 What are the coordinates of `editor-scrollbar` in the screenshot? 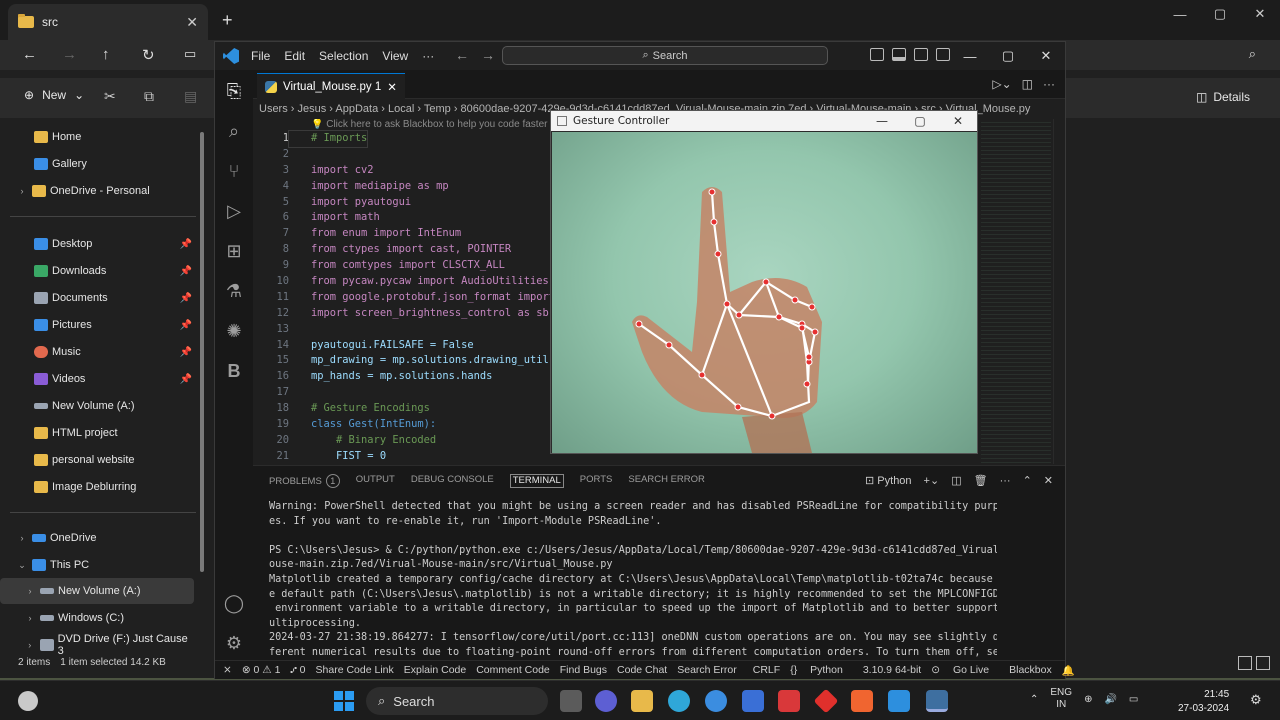 It's located at (1059, 291).